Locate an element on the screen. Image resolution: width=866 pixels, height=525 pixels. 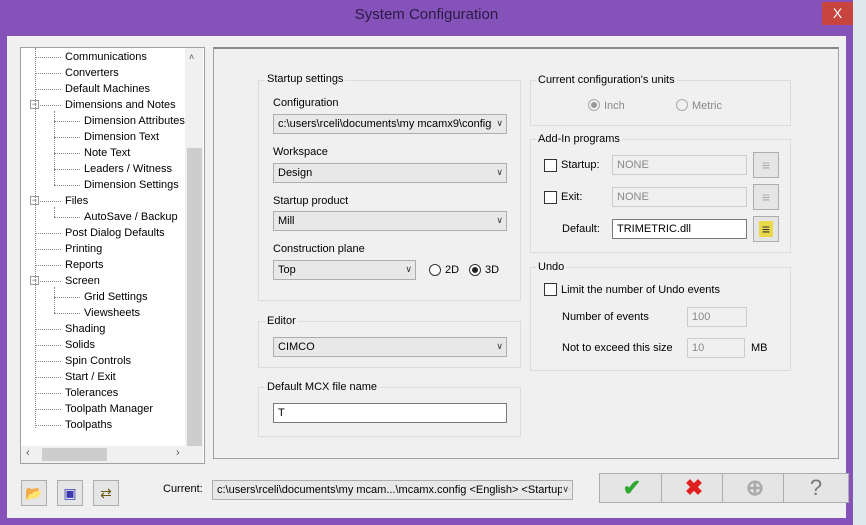
default-browse-button: ≡ is located at coordinates (766, 229).